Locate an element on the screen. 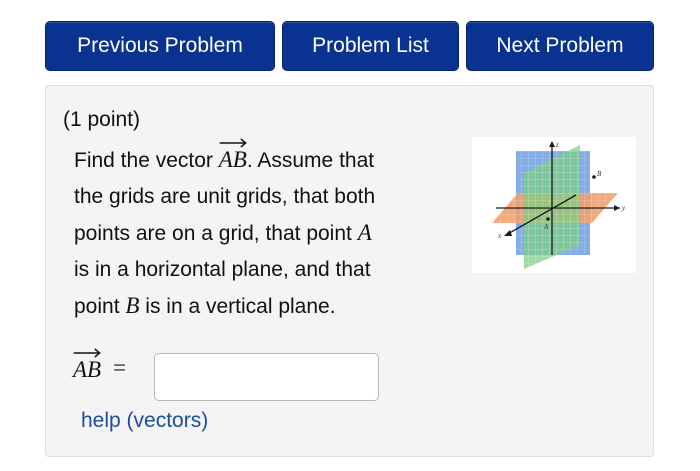  problem-line-5-start: point is located at coordinates (97, 306).